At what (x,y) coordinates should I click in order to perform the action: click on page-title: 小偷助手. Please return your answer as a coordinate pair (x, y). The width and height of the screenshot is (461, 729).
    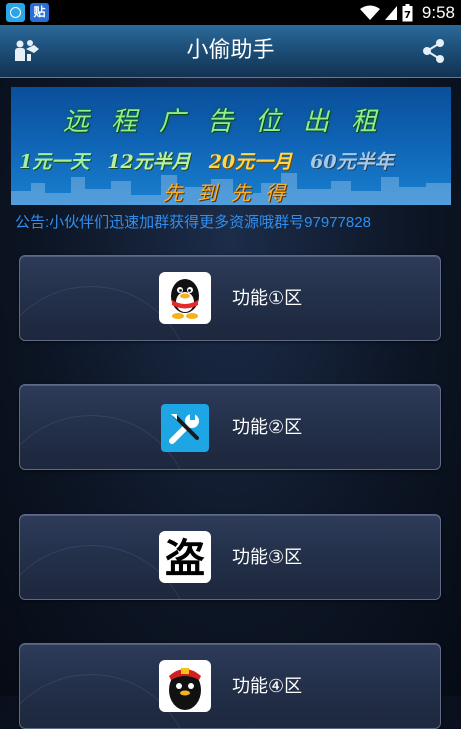
    Looking at the image, I should click on (230, 50).